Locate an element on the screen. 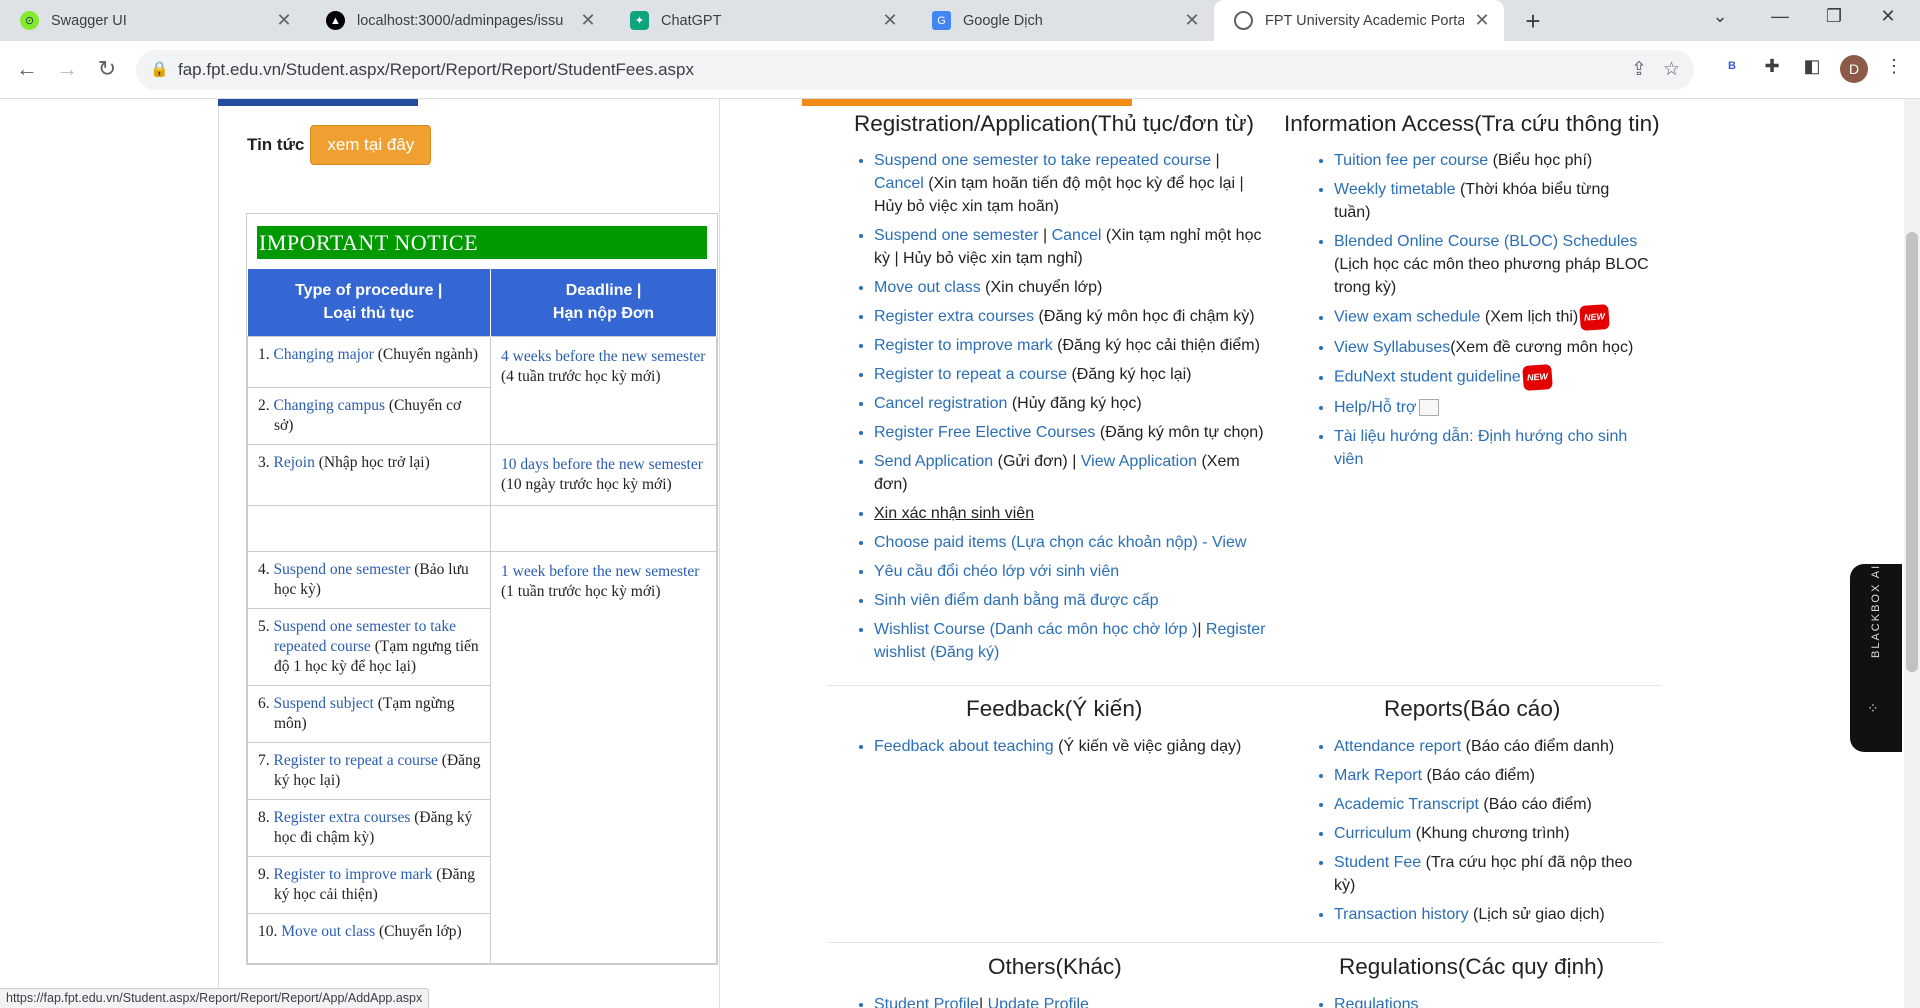 The height and width of the screenshot is (1008, 1920). news-label: Tin tức is located at coordinates (276, 144).